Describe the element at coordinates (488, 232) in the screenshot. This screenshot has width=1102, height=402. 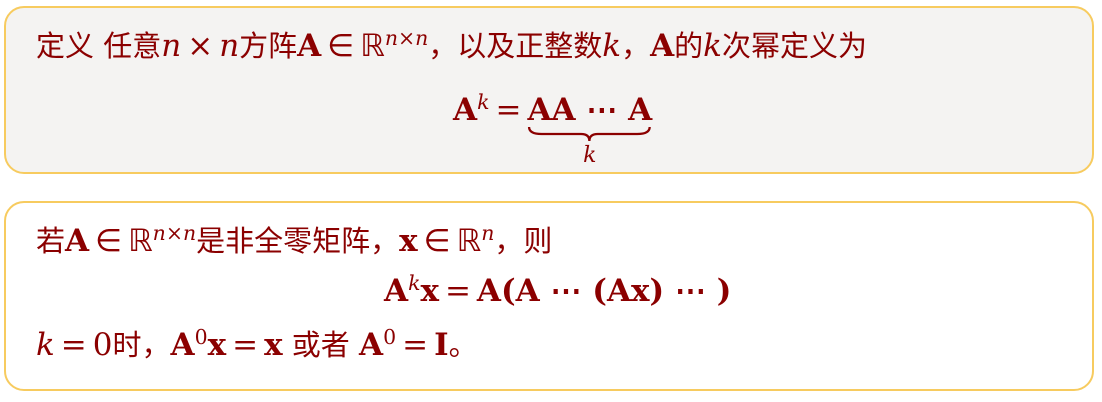
I see `superscript-n: n` at that location.